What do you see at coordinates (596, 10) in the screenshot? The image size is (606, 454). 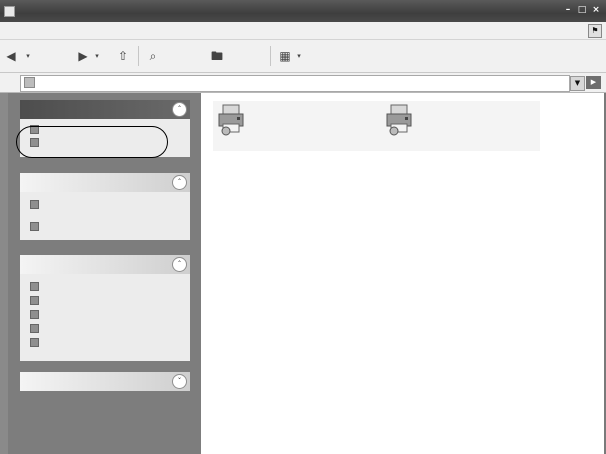 I see `close-button: ×` at bounding box center [596, 10].